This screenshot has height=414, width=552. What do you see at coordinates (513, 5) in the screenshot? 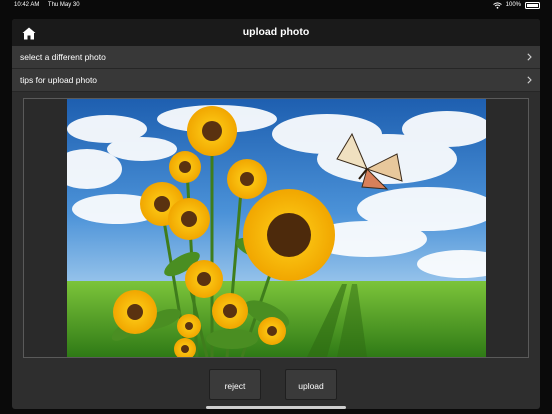
I see `battery-percent: 100%` at bounding box center [513, 5].